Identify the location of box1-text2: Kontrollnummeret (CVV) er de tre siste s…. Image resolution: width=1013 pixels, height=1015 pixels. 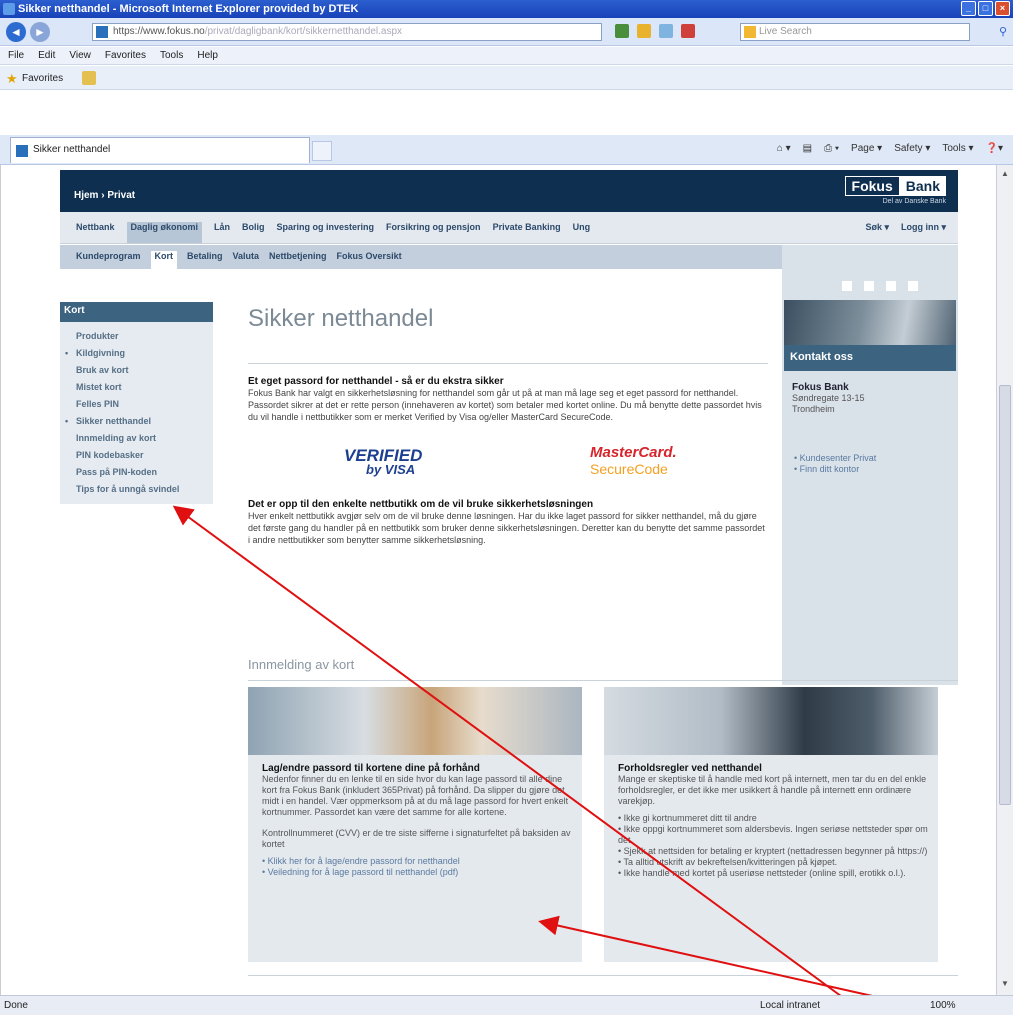
(416, 838).